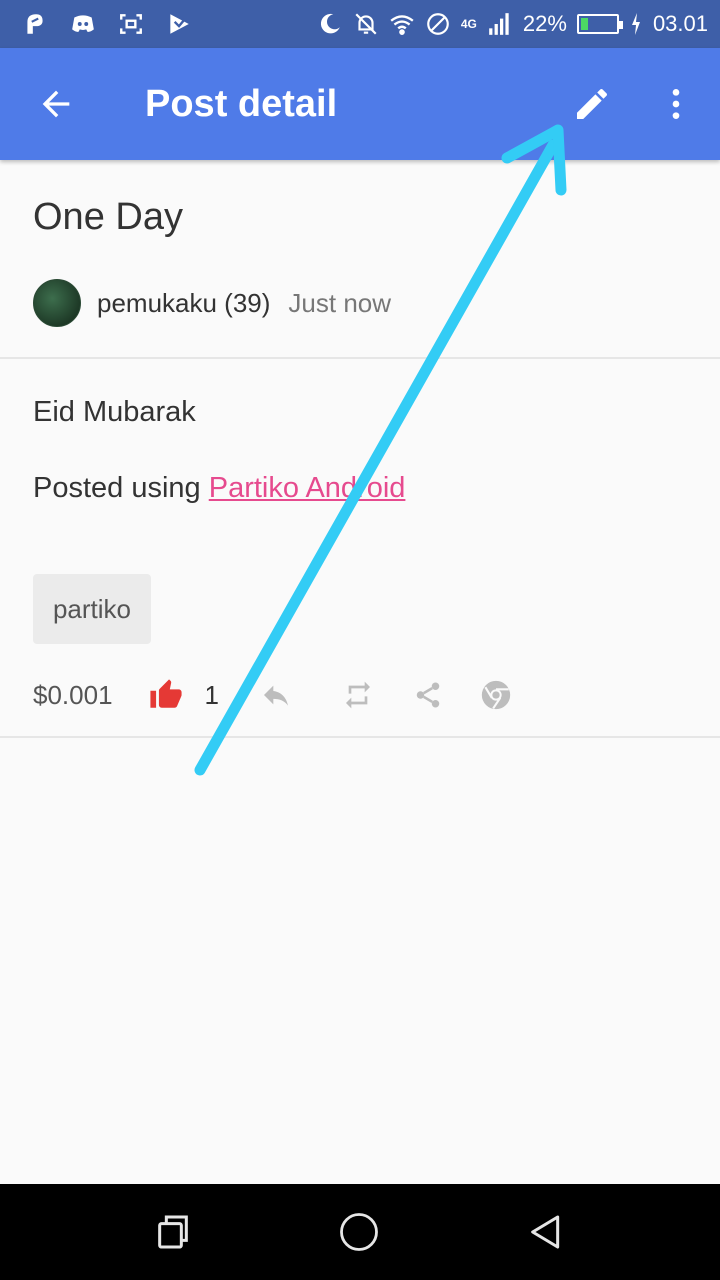 The height and width of the screenshot is (1280, 720). I want to click on reply-button, so click(276, 695).